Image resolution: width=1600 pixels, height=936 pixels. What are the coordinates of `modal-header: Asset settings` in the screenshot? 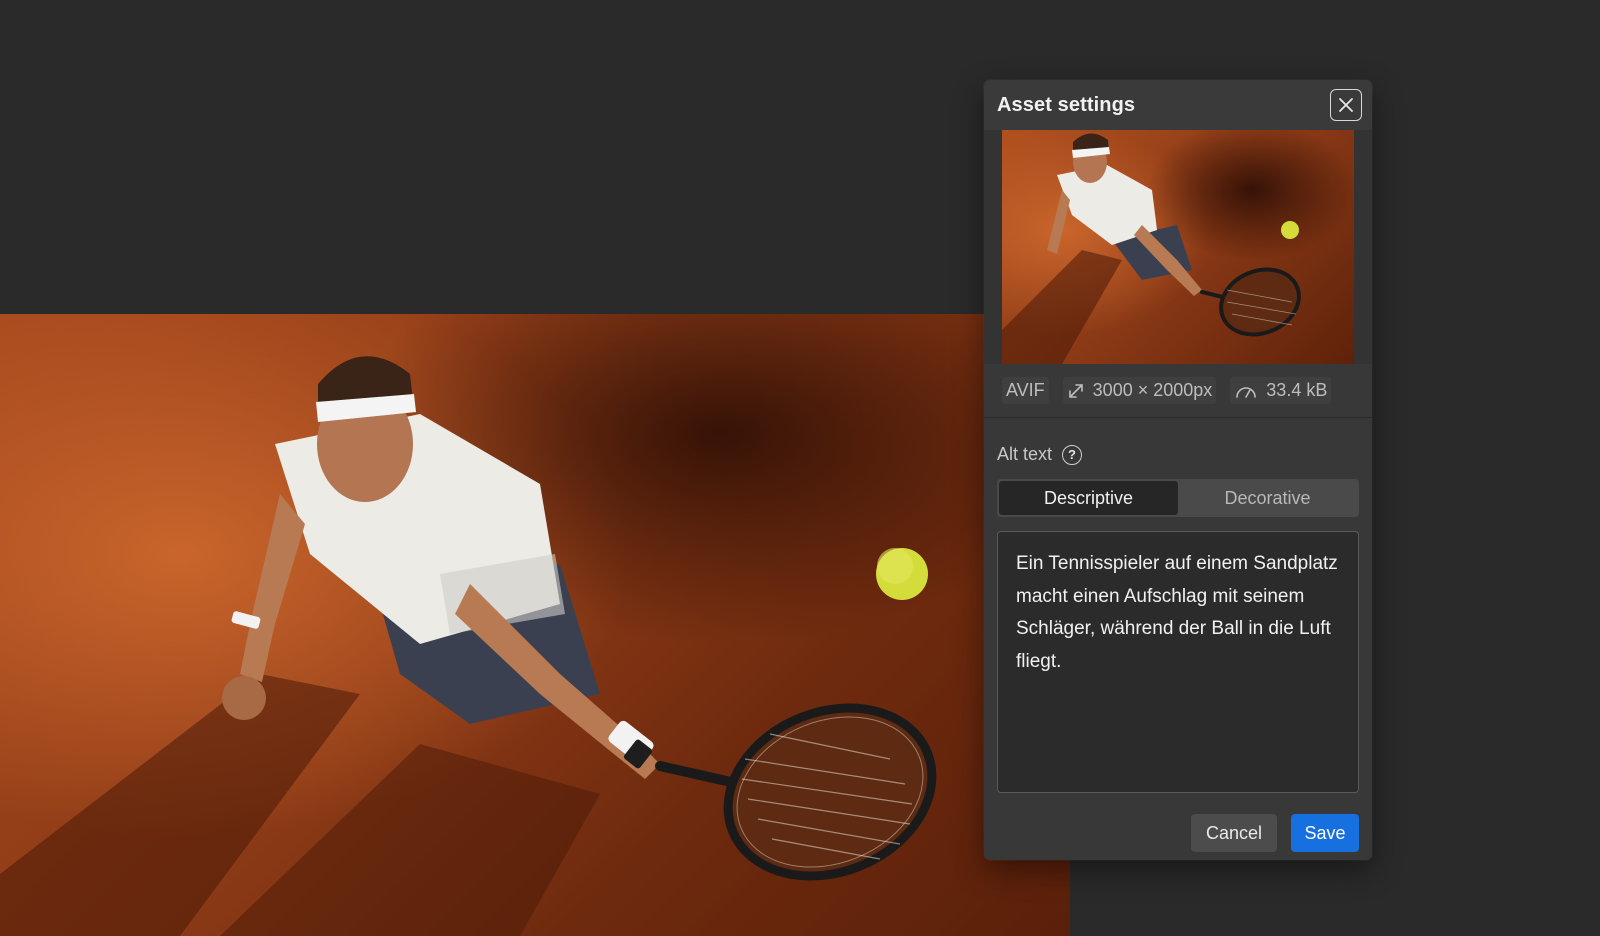 It's located at (1178, 105).